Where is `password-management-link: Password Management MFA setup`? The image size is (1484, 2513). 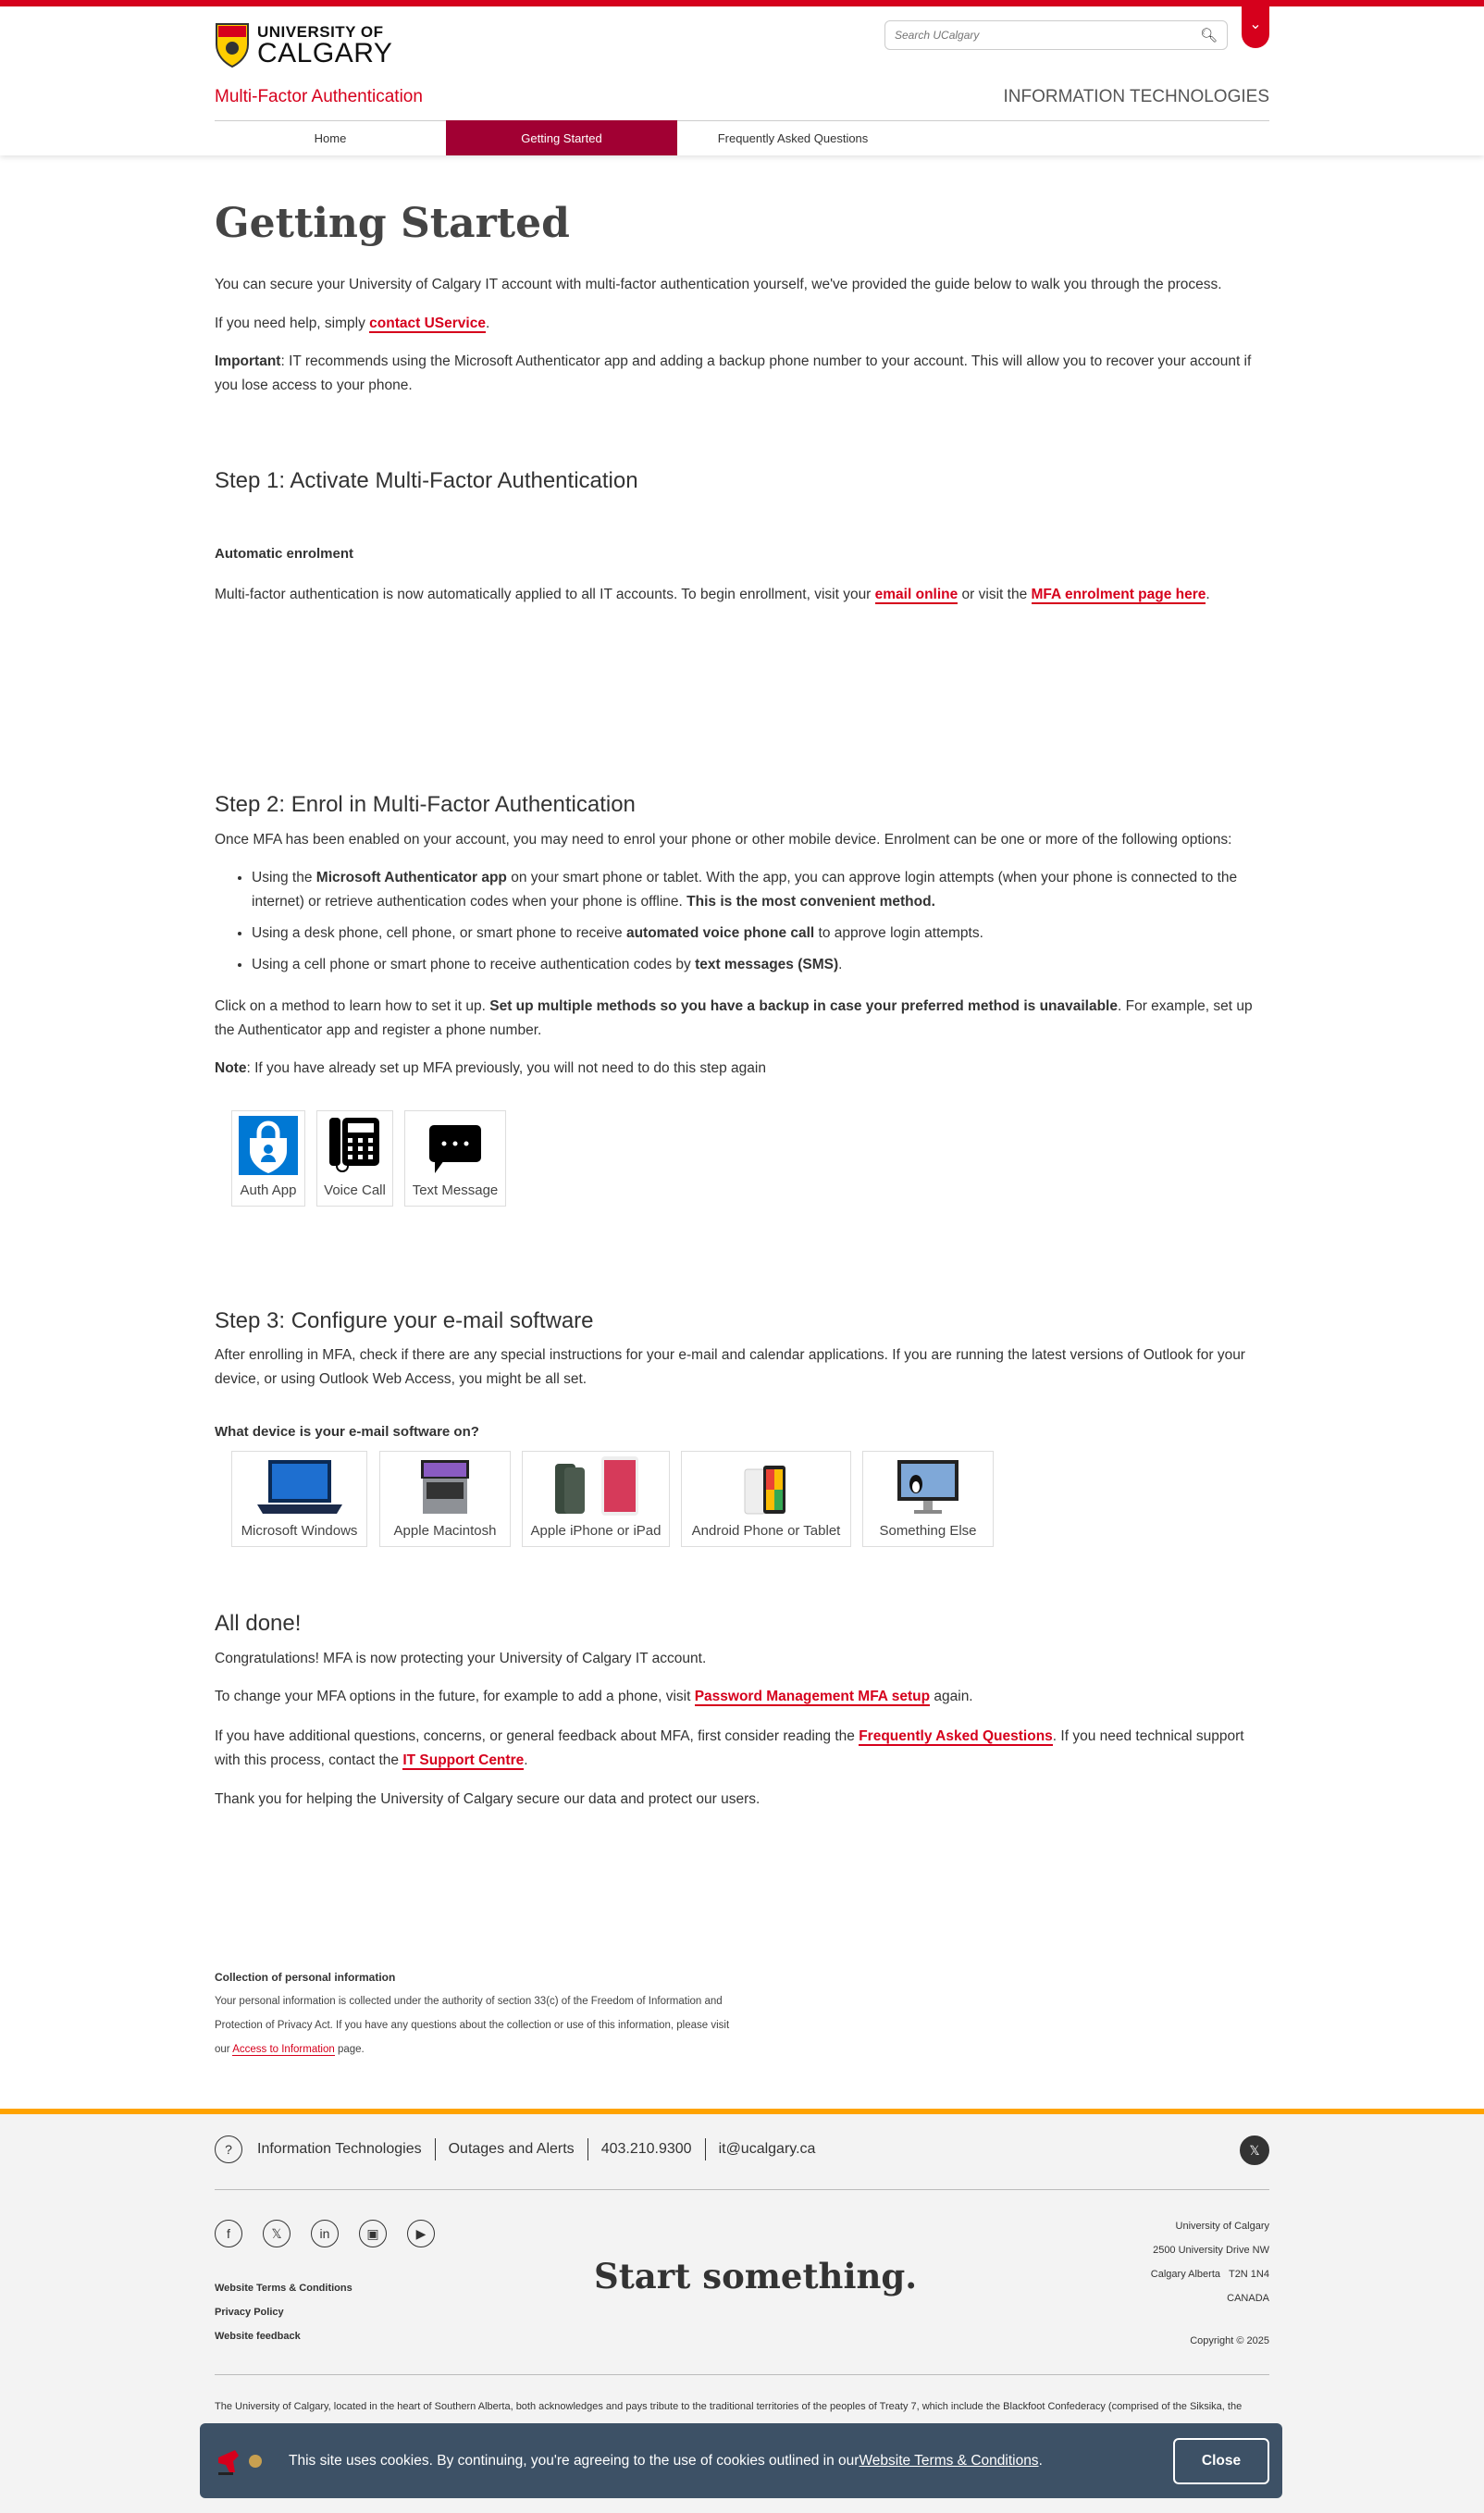
password-management-link: Password Management MFA setup is located at coordinates (813, 1697).